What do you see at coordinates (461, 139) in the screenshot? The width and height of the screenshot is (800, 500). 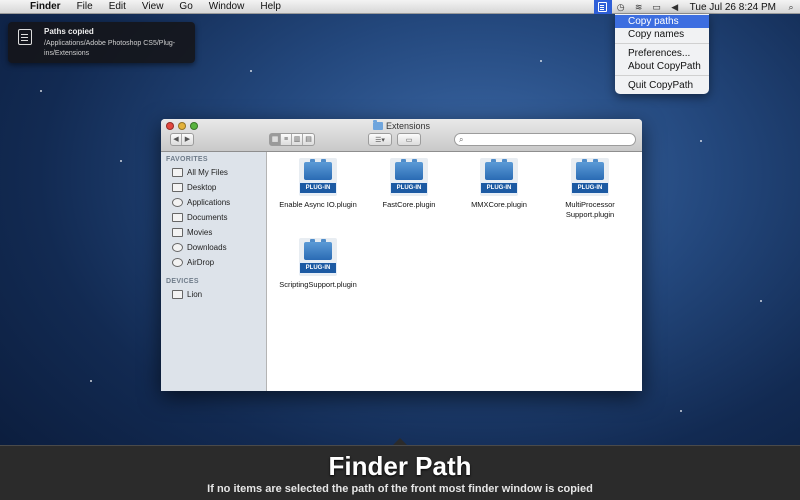 I see `search-icon: ⌕` at bounding box center [461, 139].